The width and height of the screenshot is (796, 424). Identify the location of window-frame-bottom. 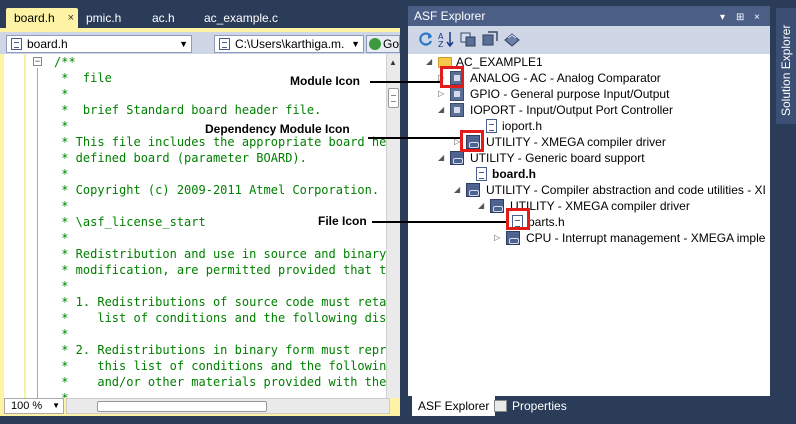
(398, 420).